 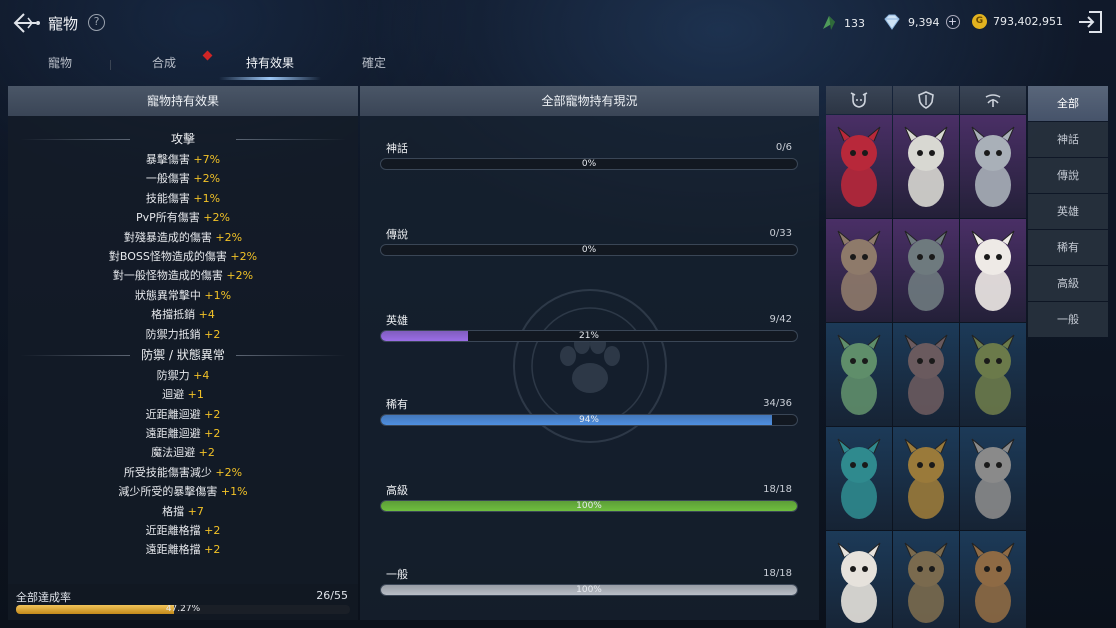 What do you see at coordinates (783, 147) in the screenshot?
I see `rarity-count: 0/6` at bounding box center [783, 147].